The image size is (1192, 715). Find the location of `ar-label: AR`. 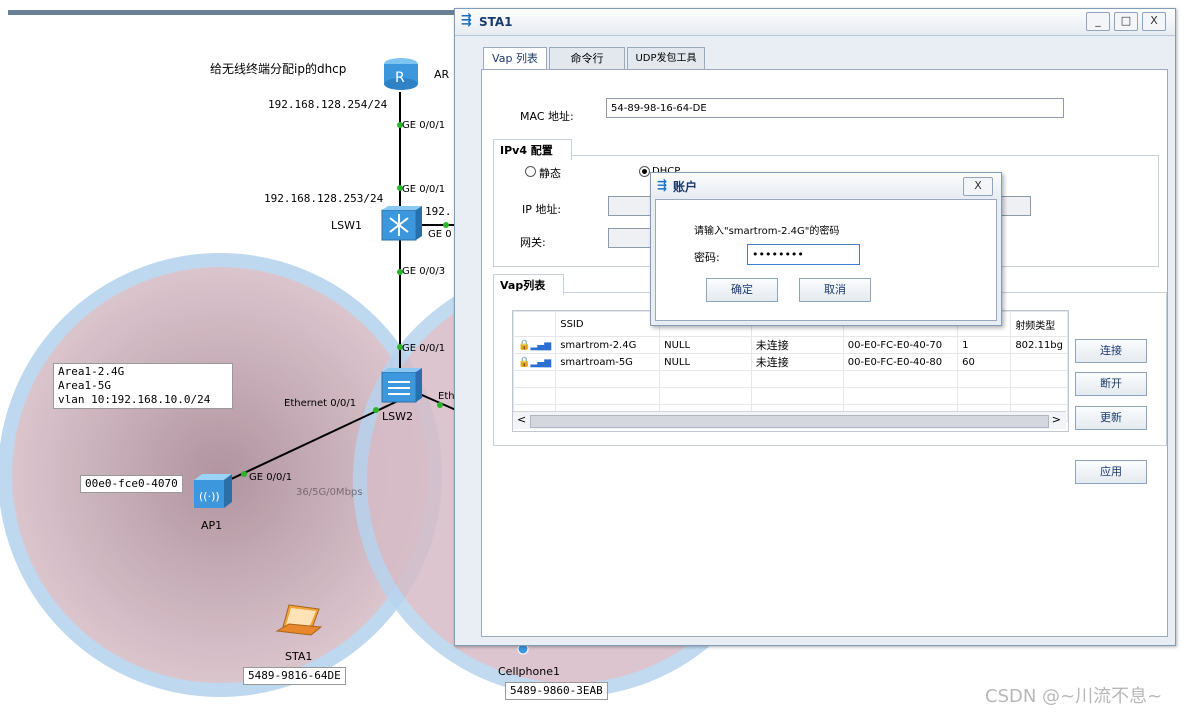

ar-label: AR is located at coordinates (442, 74).